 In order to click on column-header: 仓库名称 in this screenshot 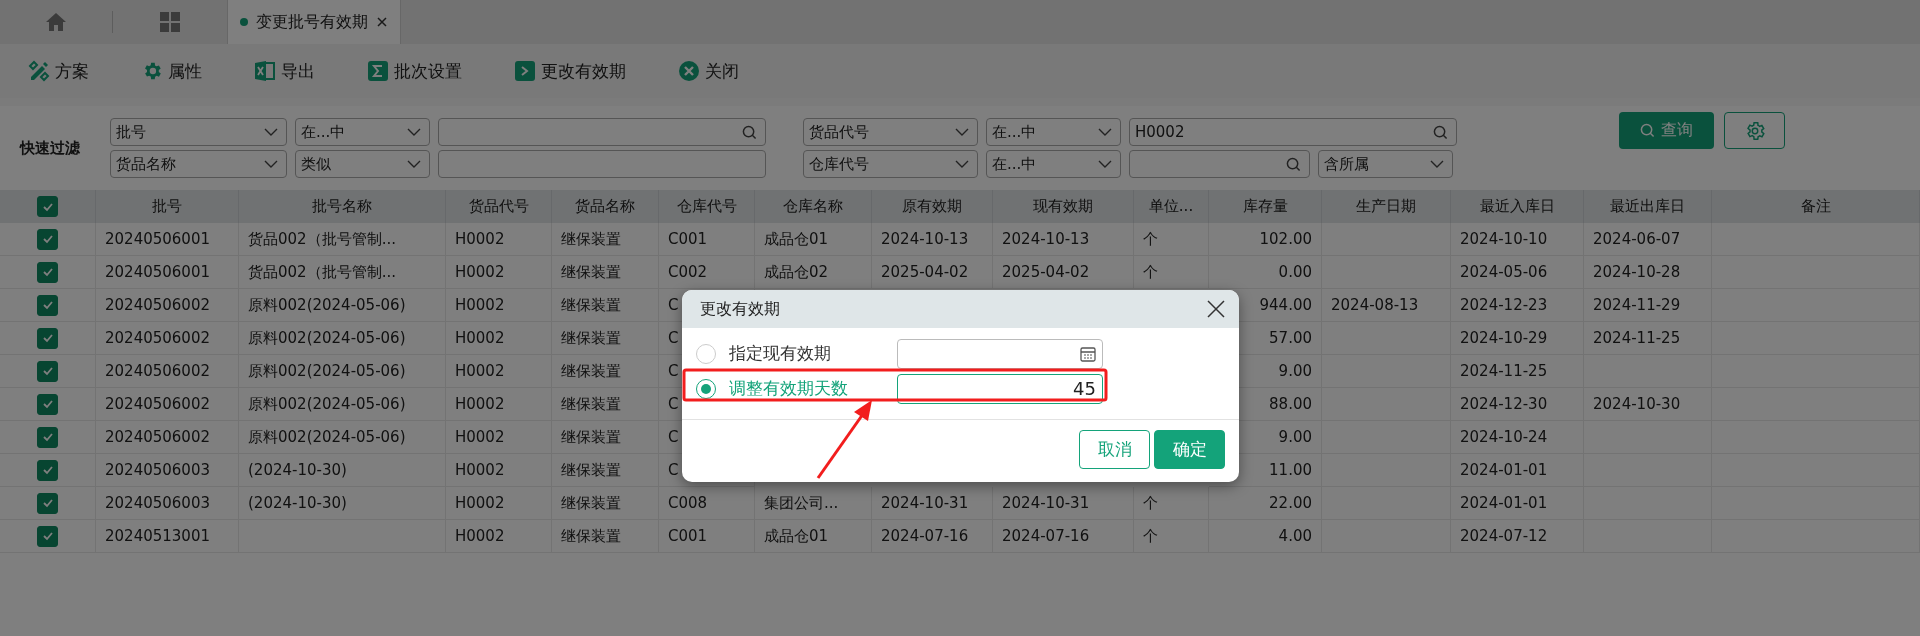, I will do `click(813, 206)`.